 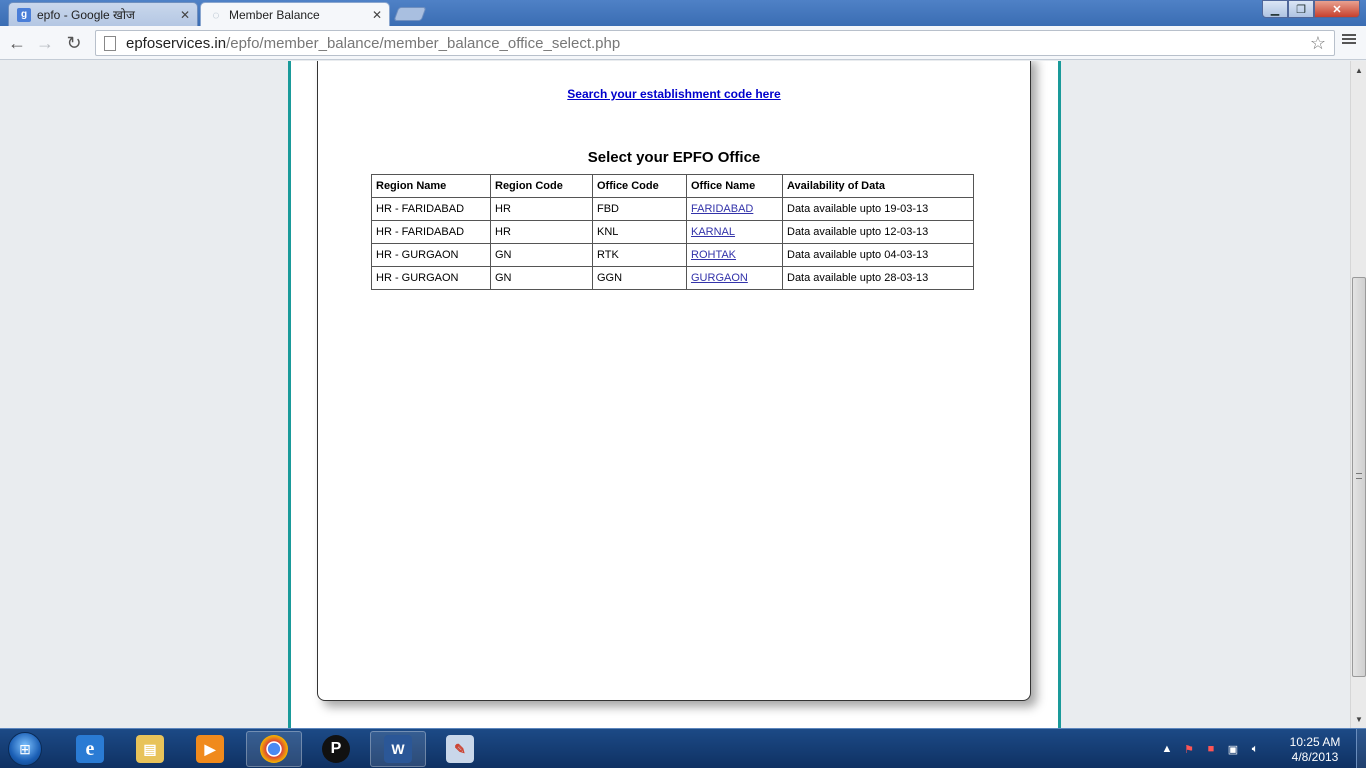 I want to click on office-name-cell: KARNAL, so click(x=734, y=232).